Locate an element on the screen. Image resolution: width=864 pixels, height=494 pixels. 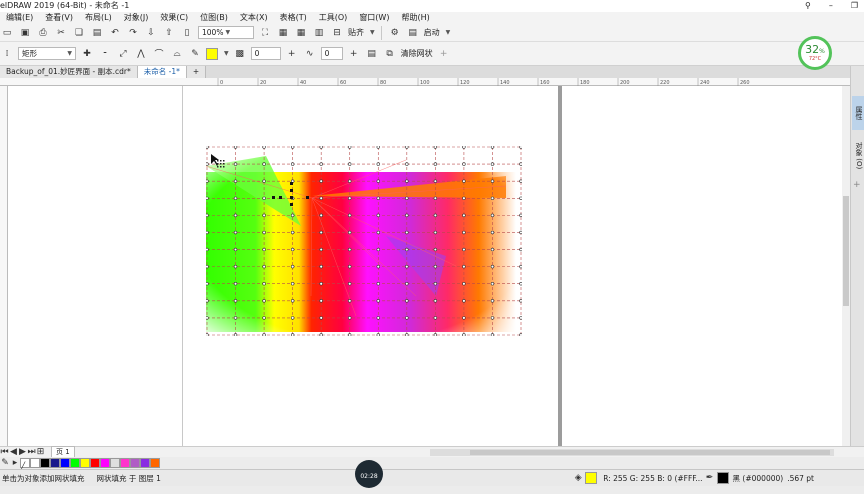
scrollbar-thumb is located at coordinates (846, 251).